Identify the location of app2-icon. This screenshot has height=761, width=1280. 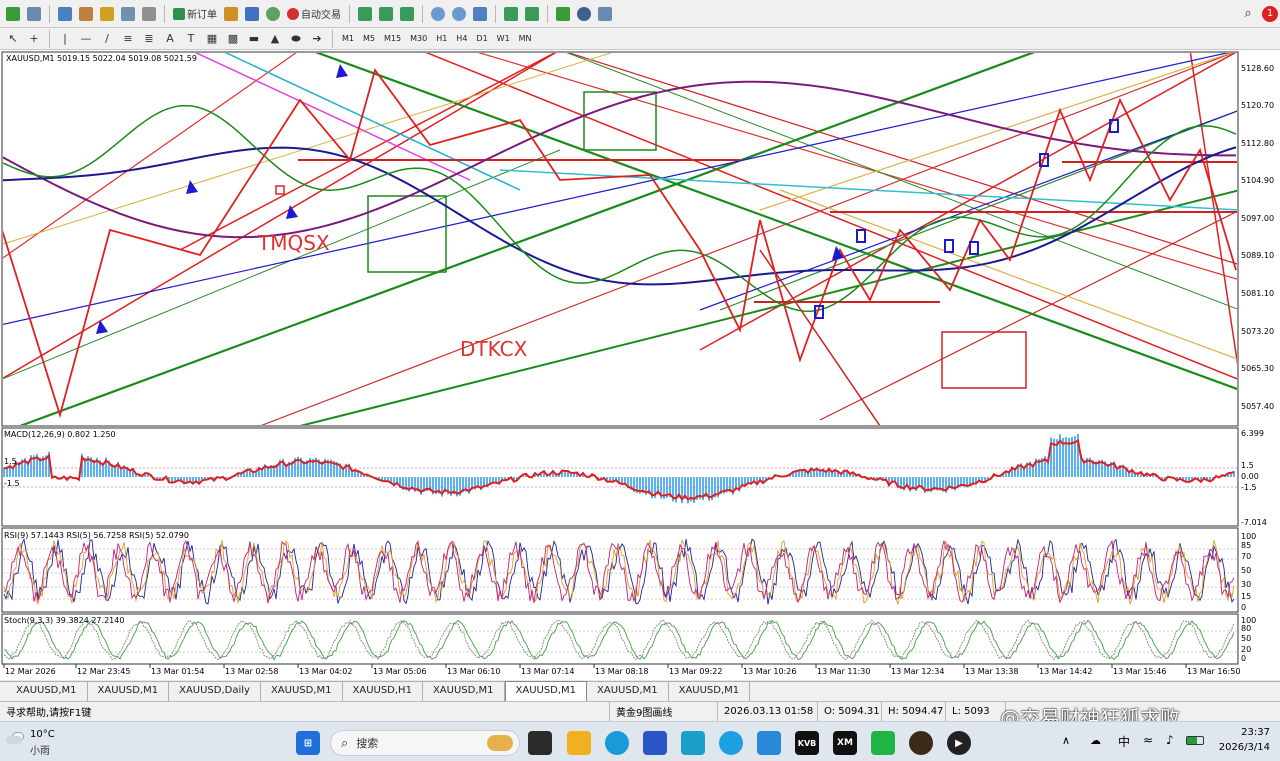
(769, 743).